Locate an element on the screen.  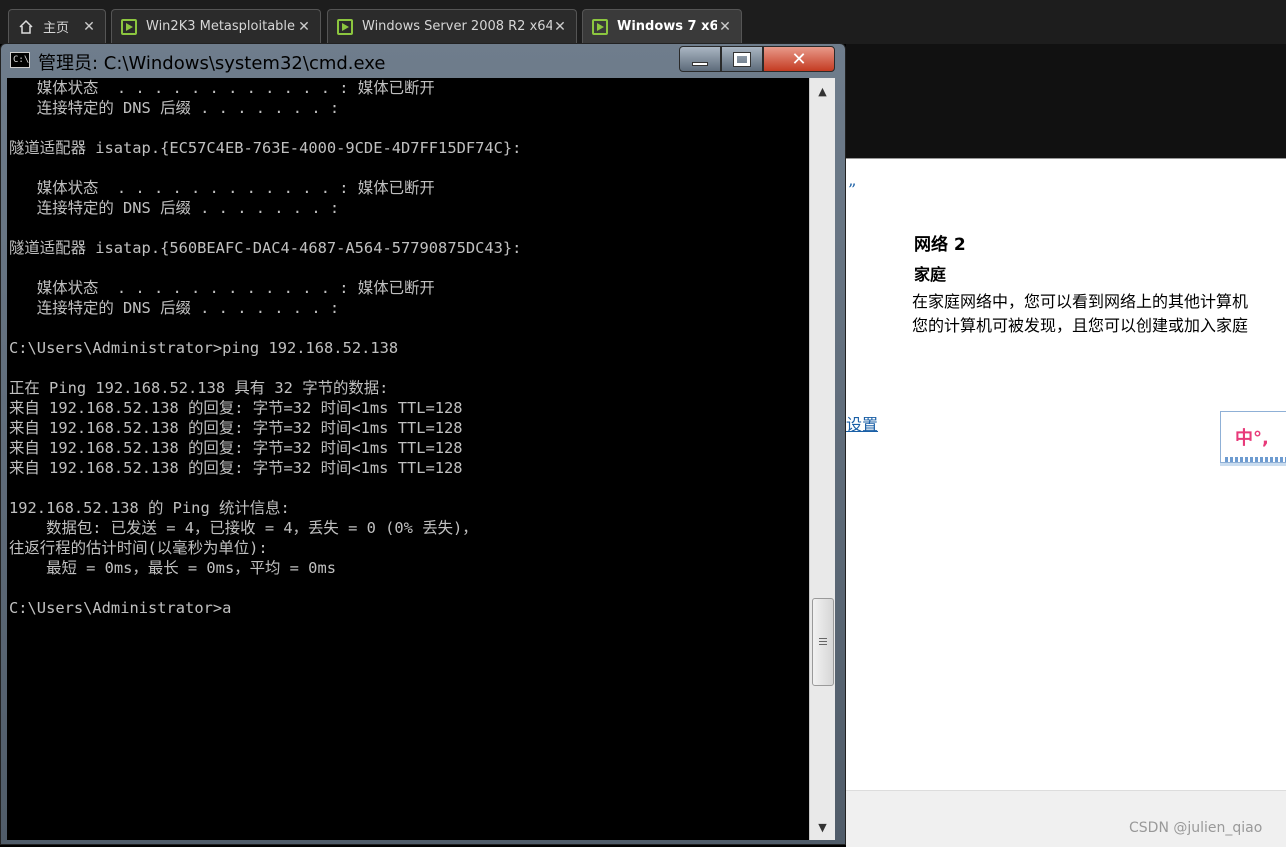
scroll-thumb is located at coordinates (823, 642).